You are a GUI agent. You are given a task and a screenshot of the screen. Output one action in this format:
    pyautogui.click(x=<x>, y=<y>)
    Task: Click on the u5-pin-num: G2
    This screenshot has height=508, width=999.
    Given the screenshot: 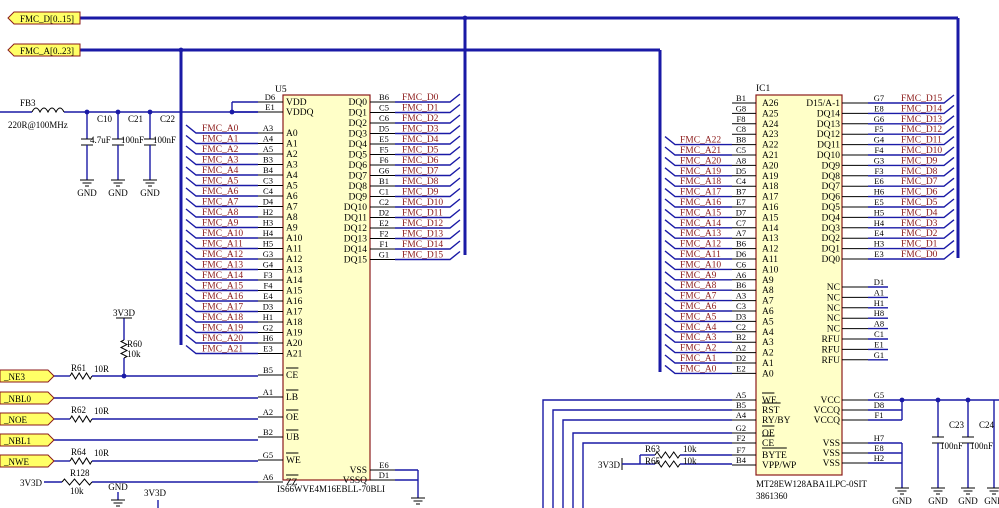 What is the action you would take?
    pyautogui.click(x=268, y=328)
    